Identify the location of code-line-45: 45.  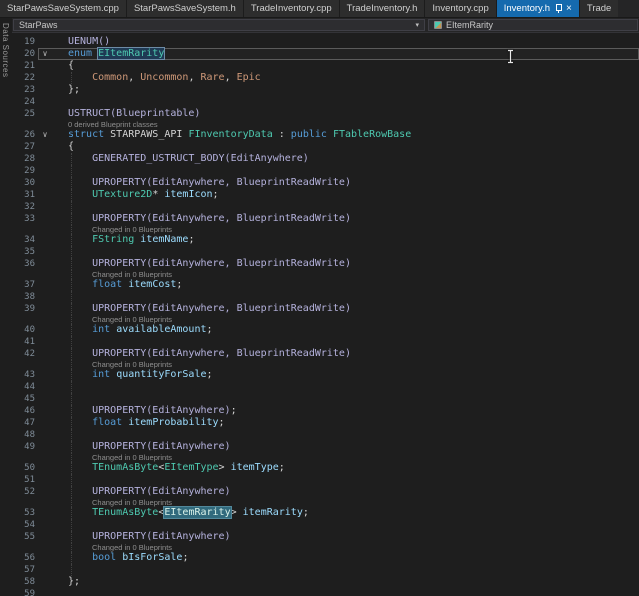
(325, 399).